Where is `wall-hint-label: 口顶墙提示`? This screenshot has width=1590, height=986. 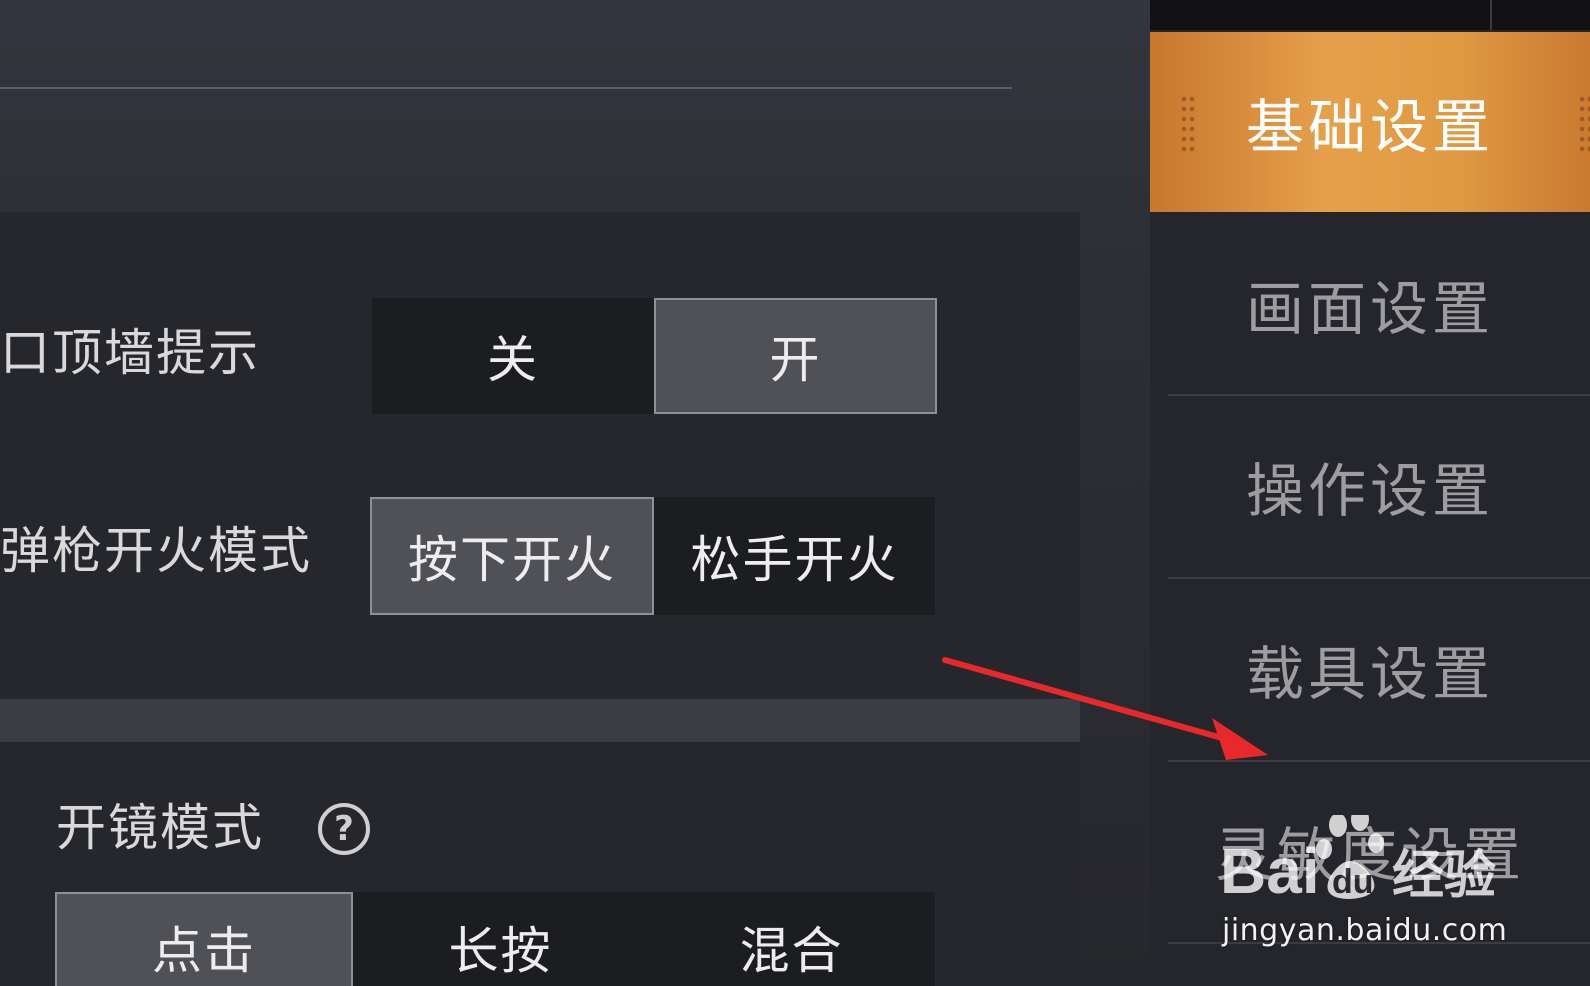
wall-hint-label: 口顶墙提示 is located at coordinates (130, 353).